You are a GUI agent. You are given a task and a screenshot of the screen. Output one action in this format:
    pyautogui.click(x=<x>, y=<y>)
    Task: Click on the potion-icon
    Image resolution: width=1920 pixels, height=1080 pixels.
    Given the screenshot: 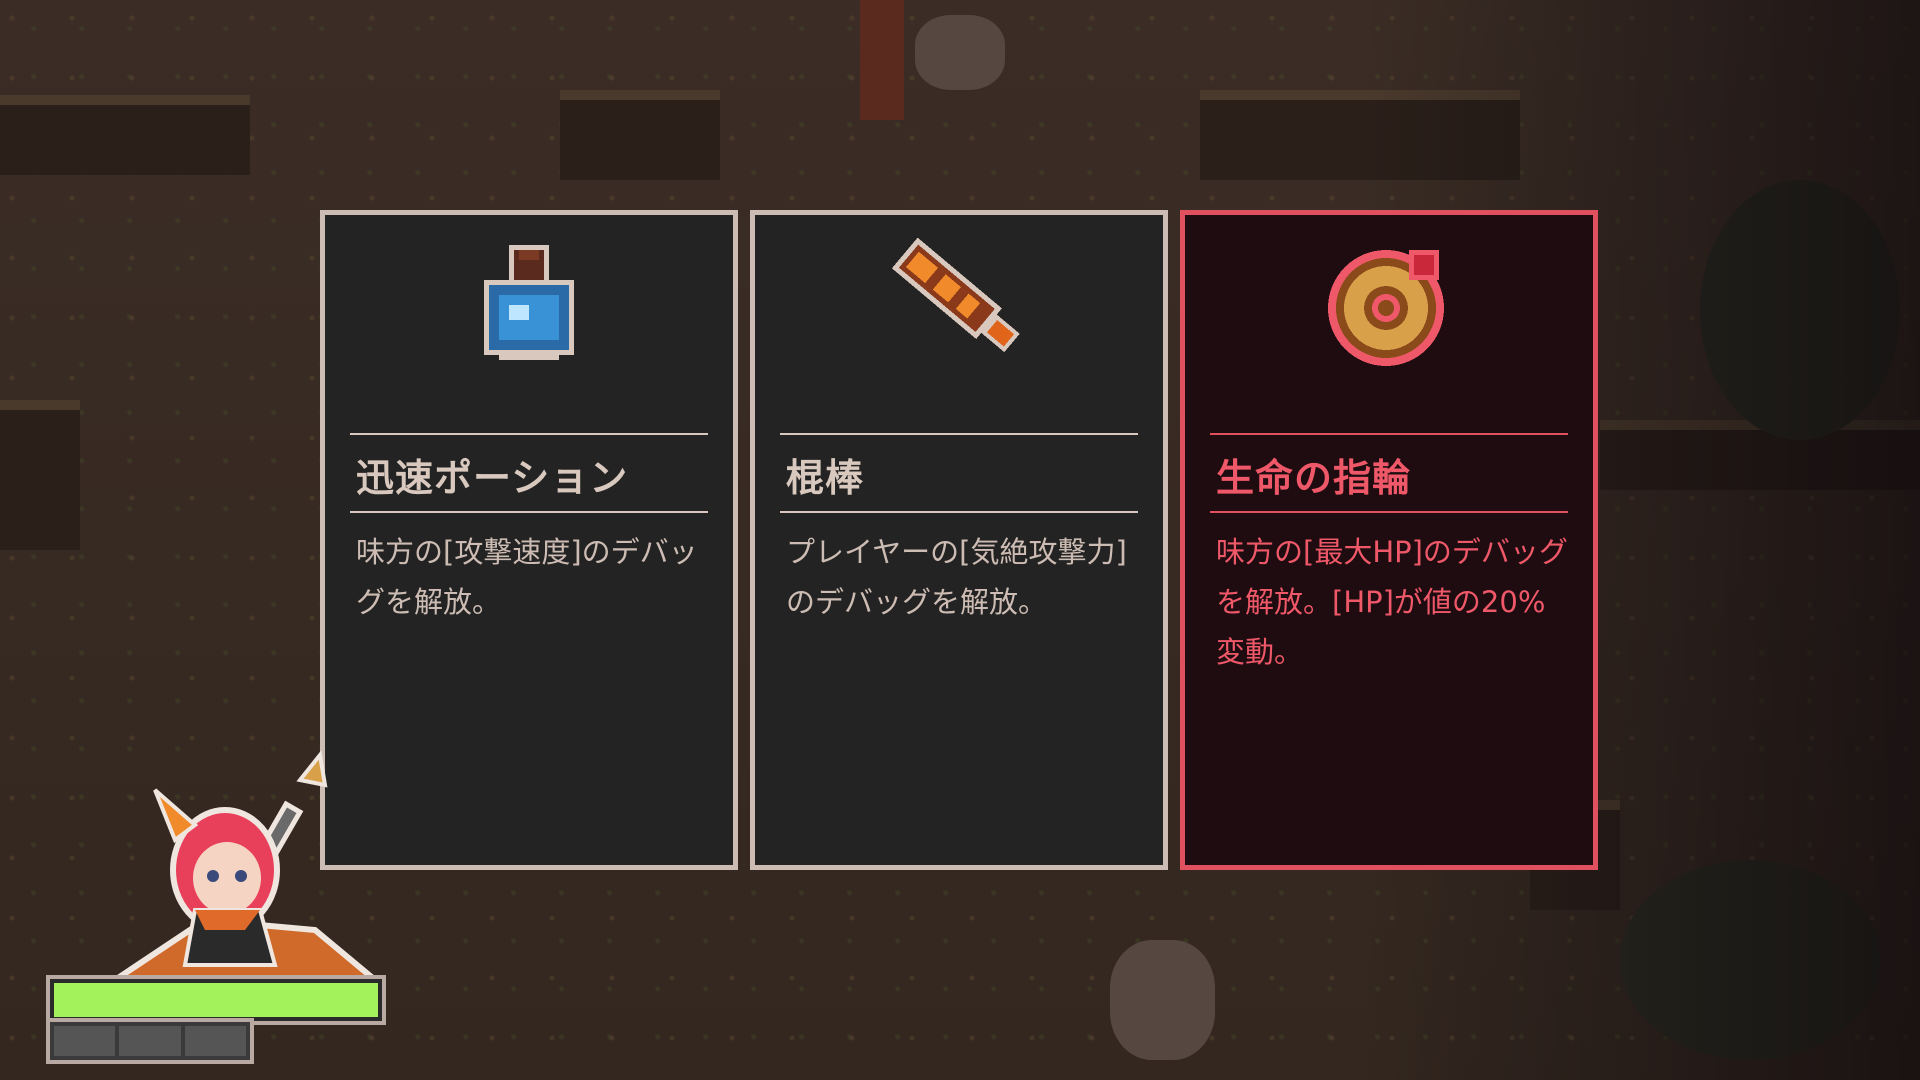 What is the action you would take?
    pyautogui.click(x=529, y=305)
    